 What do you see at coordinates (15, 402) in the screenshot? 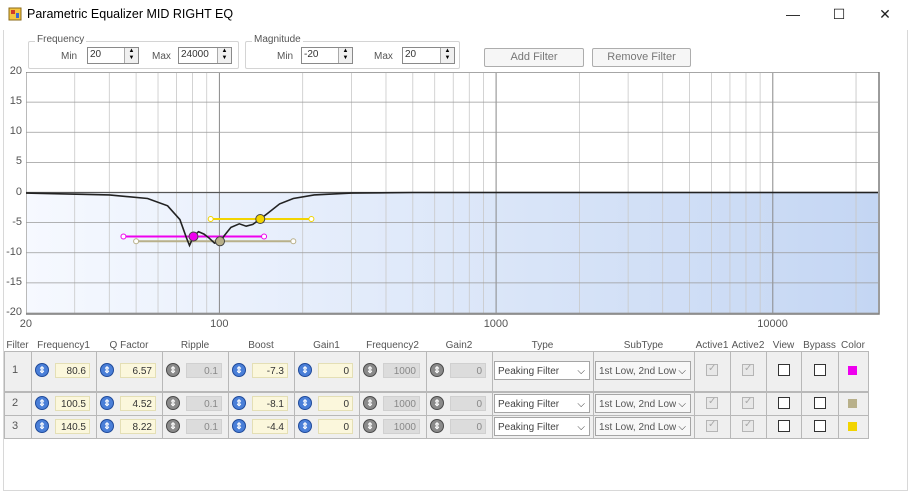
I see `filter-number: 2` at bounding box center [15, 402].